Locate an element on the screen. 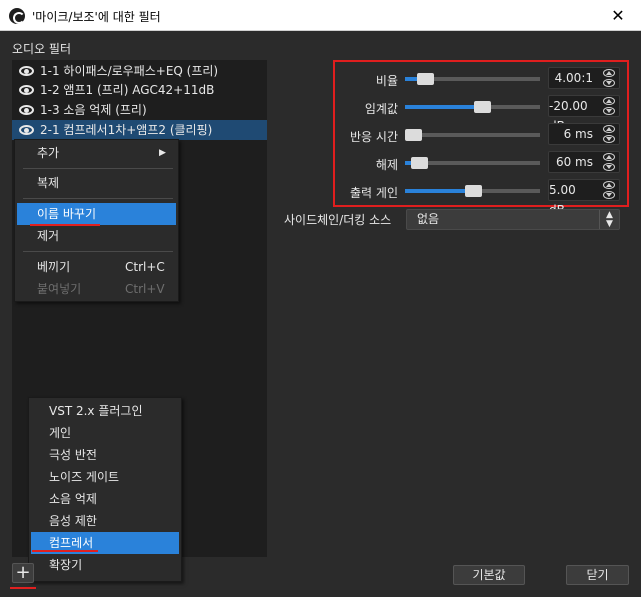 This screenshot has width=641, height=597. audio-filters-label: 오디오 필터 is located at coordinates (42, 49).